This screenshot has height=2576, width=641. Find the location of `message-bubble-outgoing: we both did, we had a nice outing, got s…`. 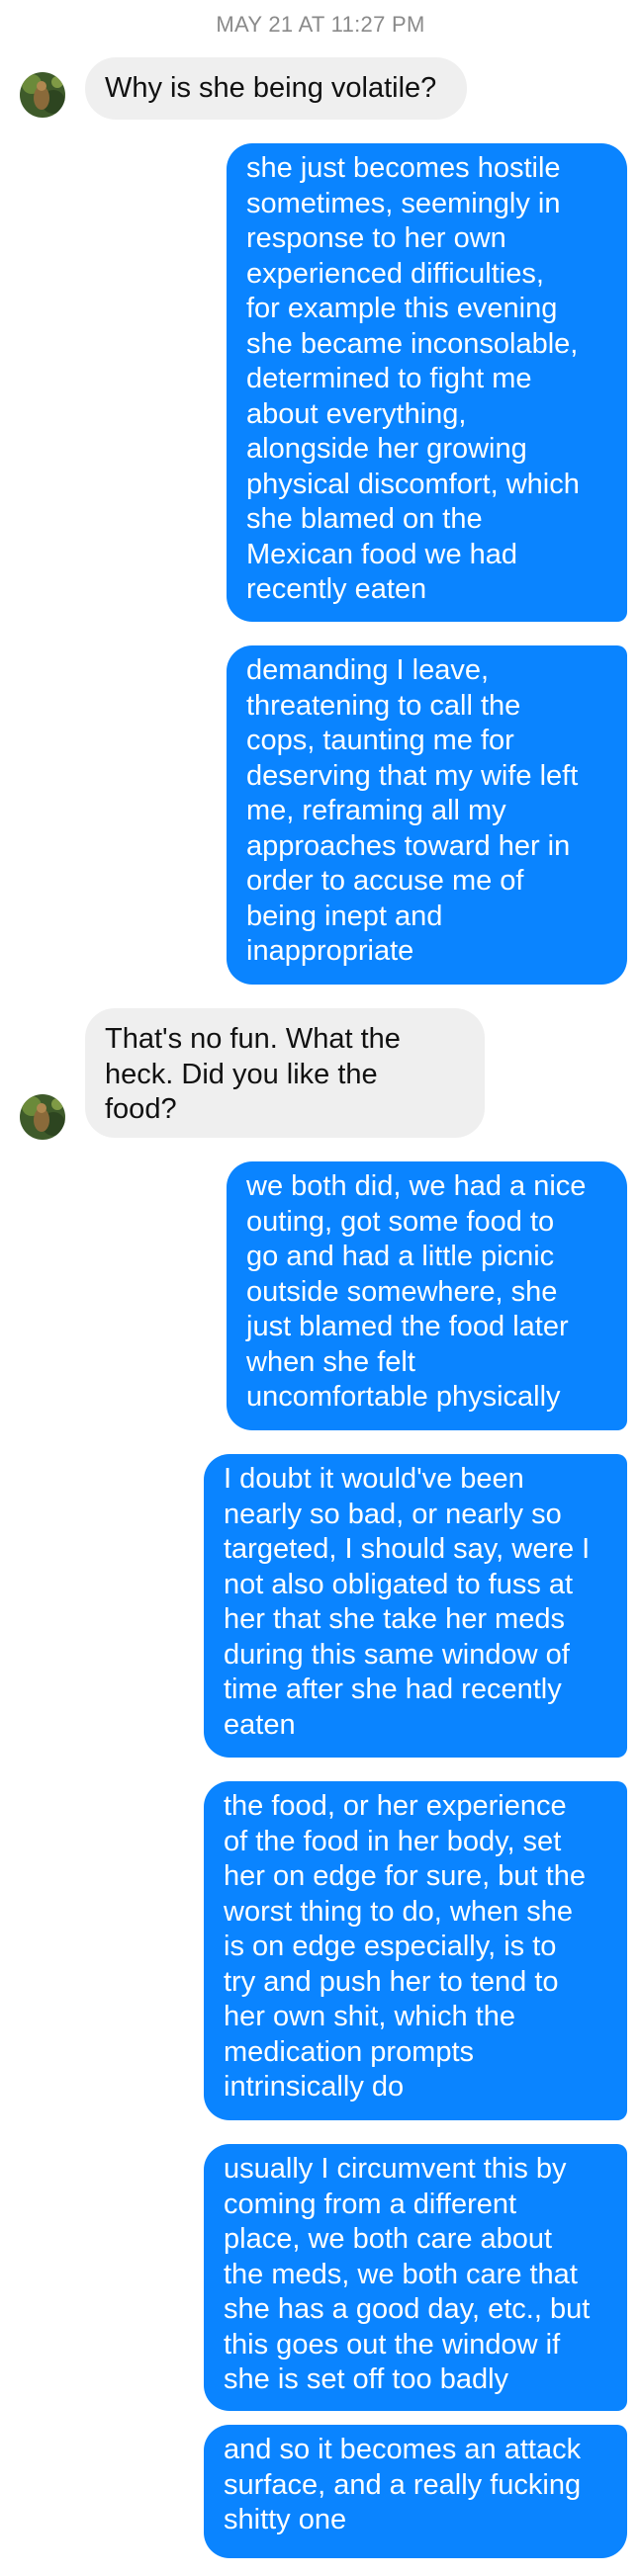

message-bubble-outgoing: we both did, we had a nice outing, got s… is located at coordinates (427, 1295).